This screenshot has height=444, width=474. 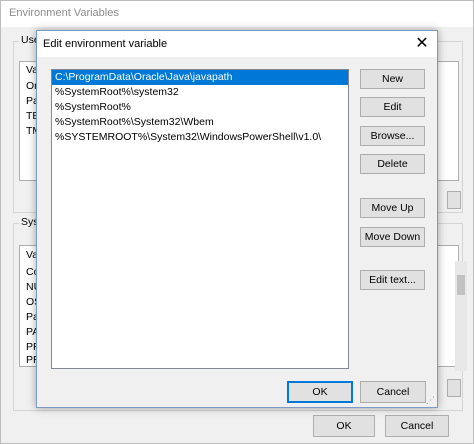 What do you see at coordinates (237, 14) in the screenshot?
I see `bg-title-bar: Environment Variables` at bounding box center [237, 14].